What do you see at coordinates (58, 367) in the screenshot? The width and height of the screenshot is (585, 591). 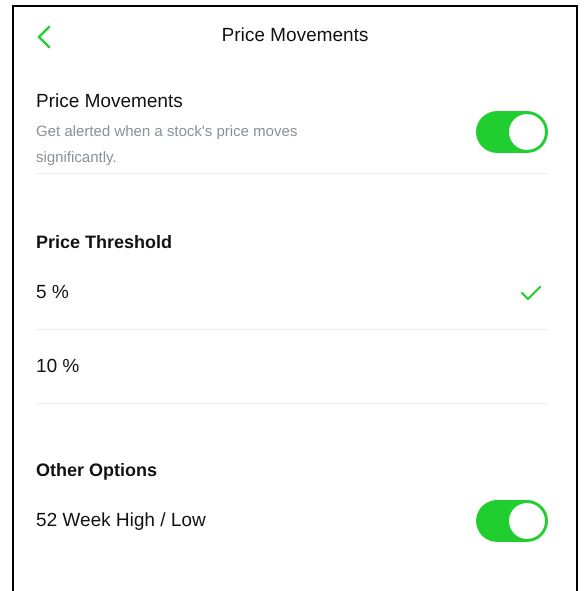 I see `option-label: 10 %` at bounding box center [58, 367].